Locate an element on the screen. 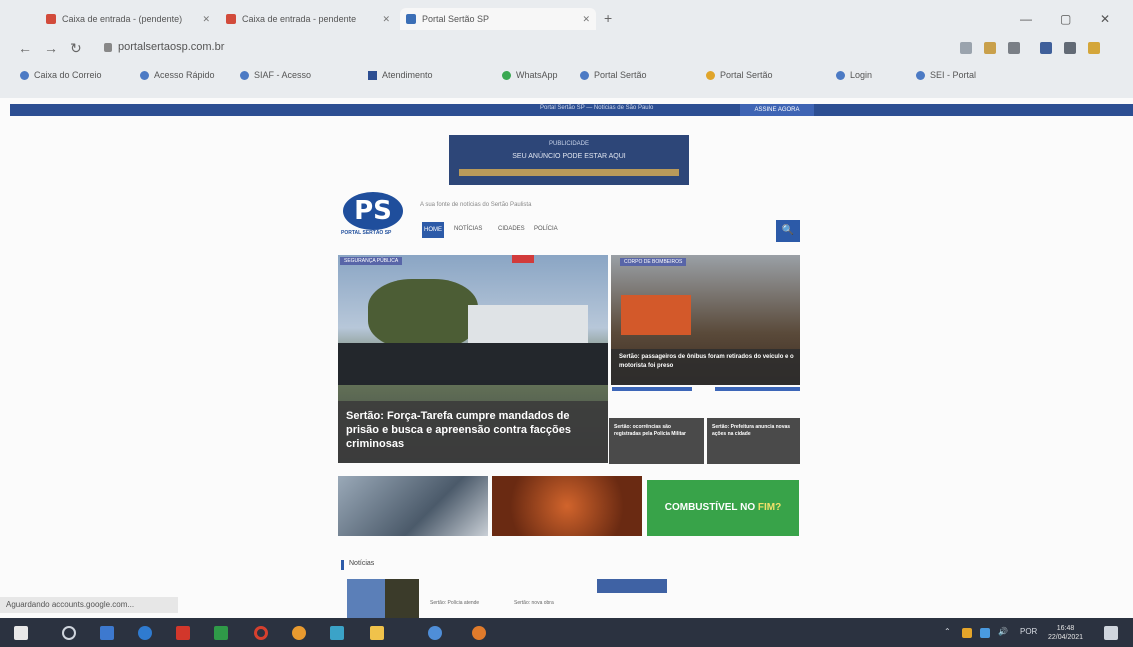  hero-category-tag: SEGURANÇA PÚBLICA is located at coordinates (371, 261).